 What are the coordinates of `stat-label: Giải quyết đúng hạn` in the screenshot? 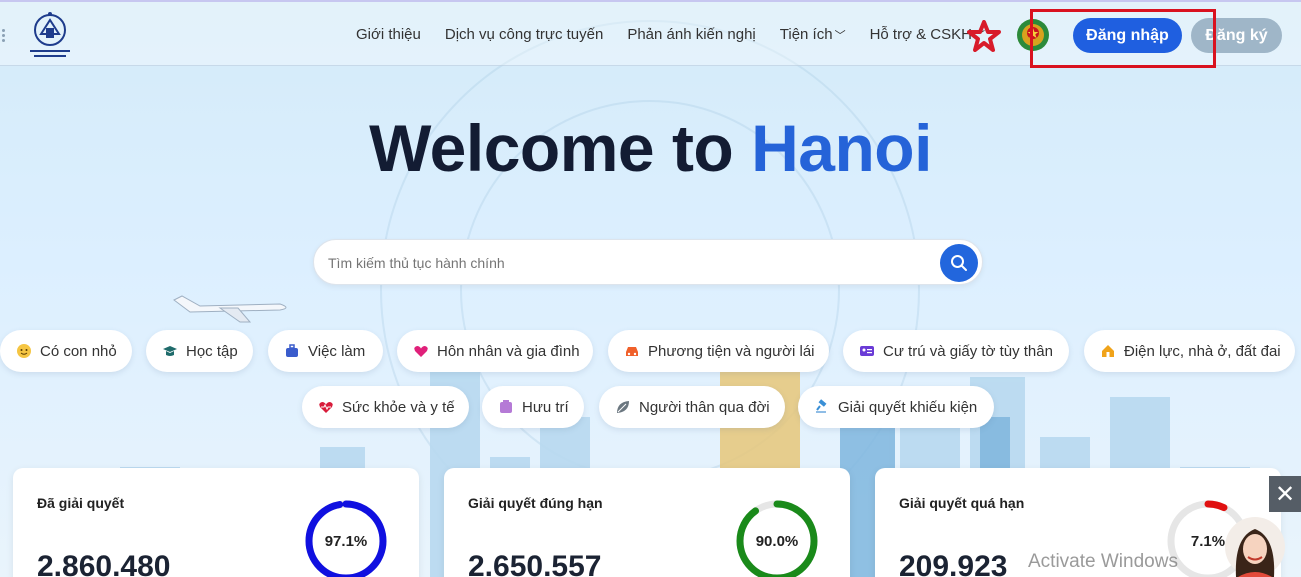 It's located at (535, 503).